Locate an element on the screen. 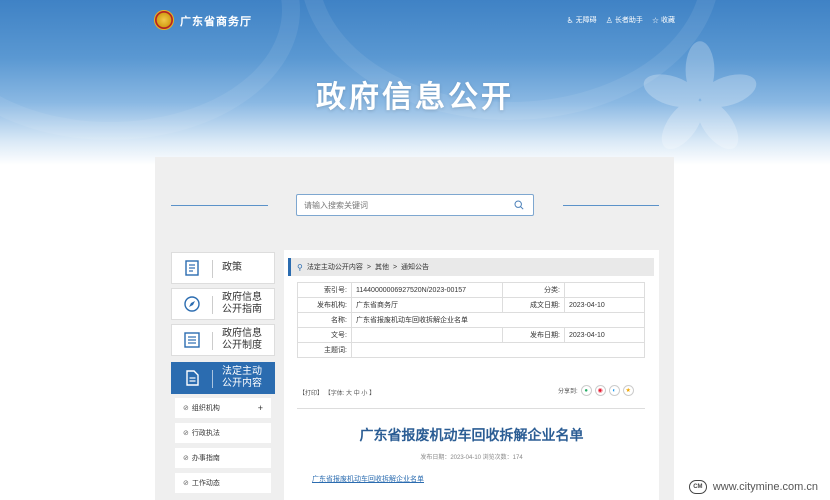 This screenshot has height=500, width=830. nav-item-policy: 政策 is located at coordinates (223, 268).